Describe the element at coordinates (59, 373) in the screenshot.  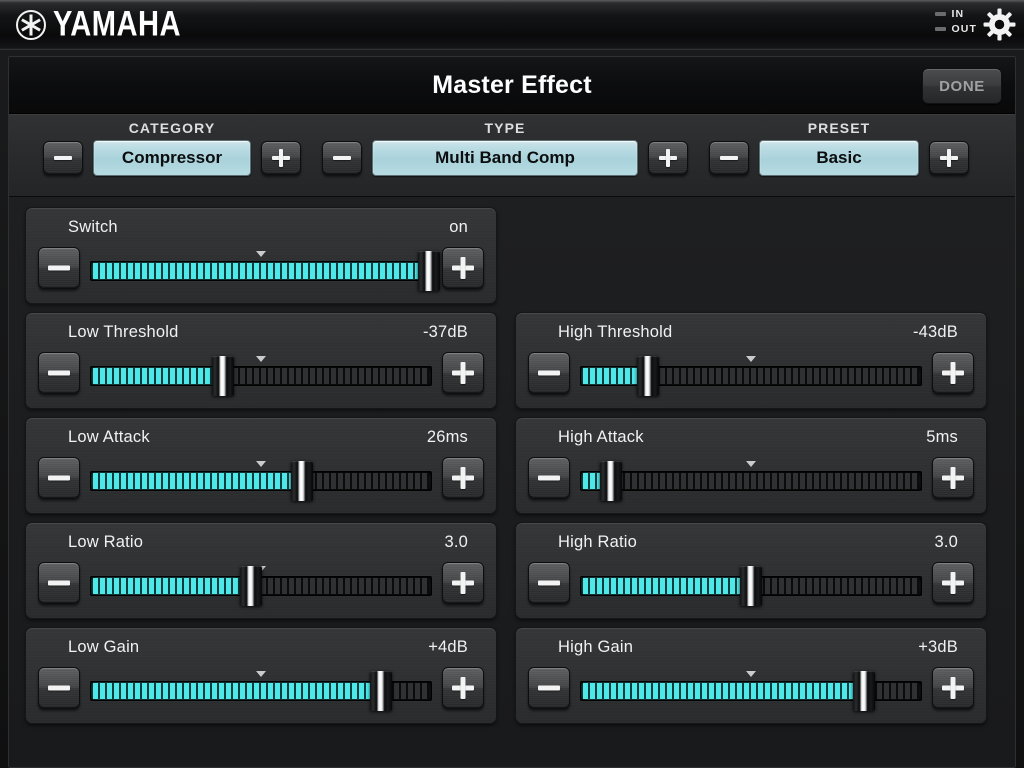
I see `decrement-button-low-threshold` at that location.